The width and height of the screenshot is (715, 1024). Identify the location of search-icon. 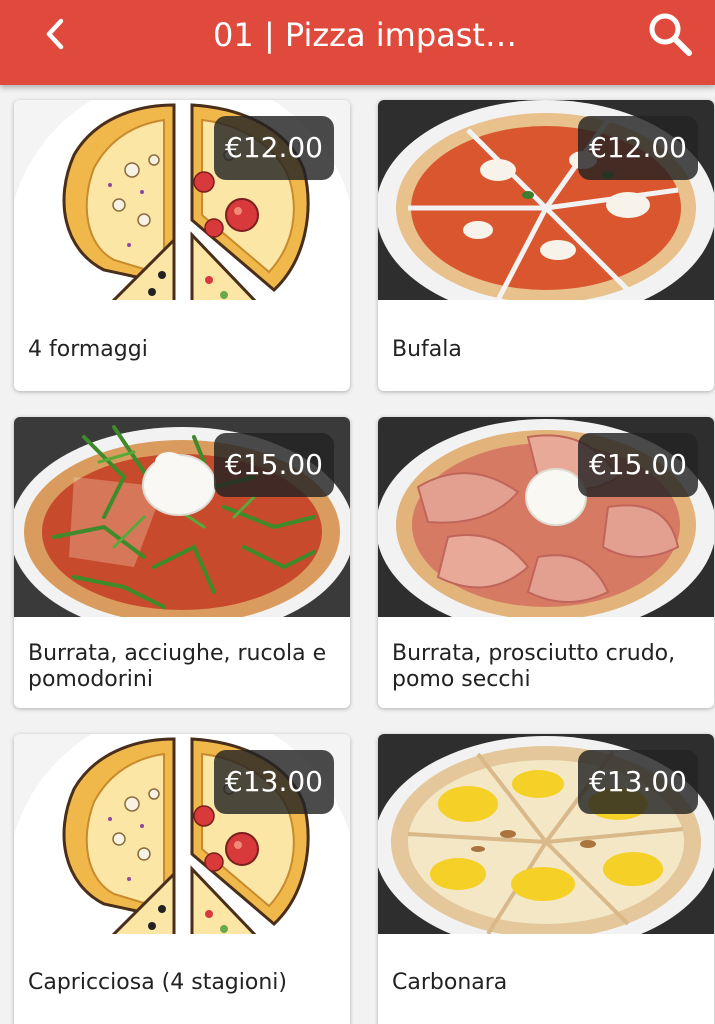
(670, 34).